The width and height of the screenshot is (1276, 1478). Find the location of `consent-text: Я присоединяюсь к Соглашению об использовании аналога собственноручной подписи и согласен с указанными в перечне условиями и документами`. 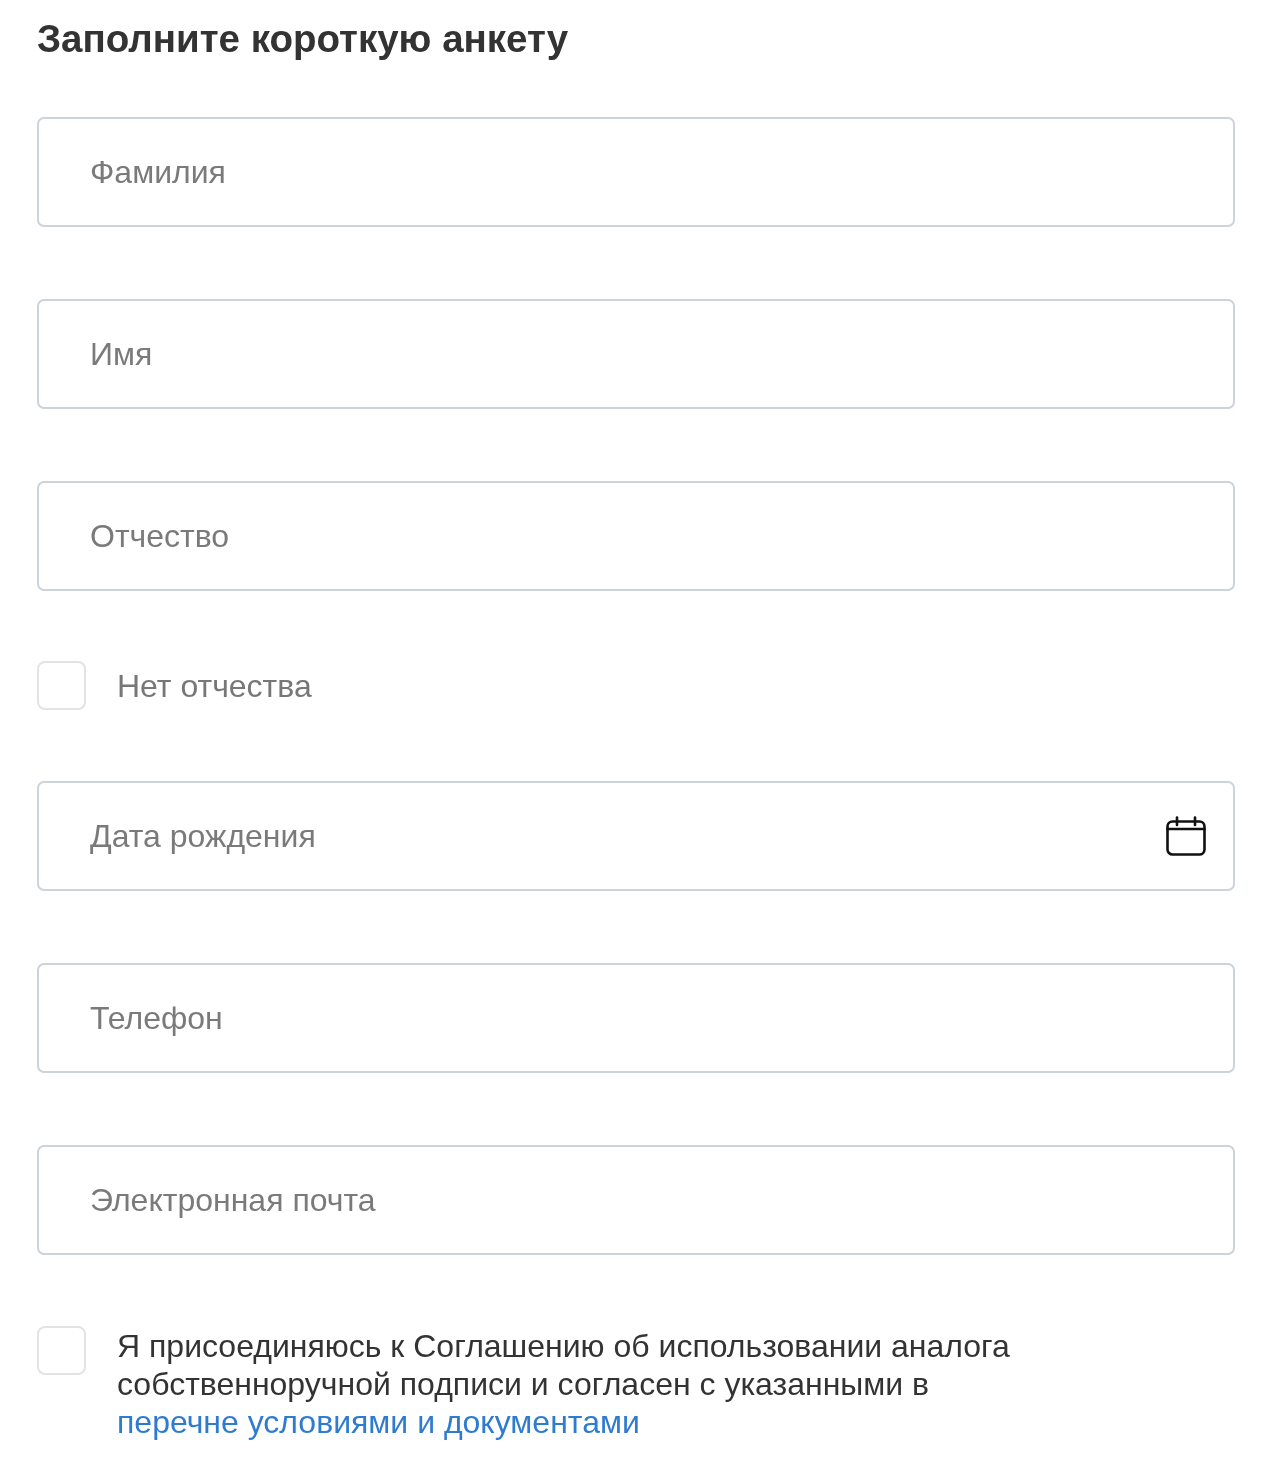

consent-text: Я присоединяюсь к Соглашению об использовании аналога собственноручной подписи и согласен с указанными в перечне условиями и документами is located at coordinates (564, 1384).